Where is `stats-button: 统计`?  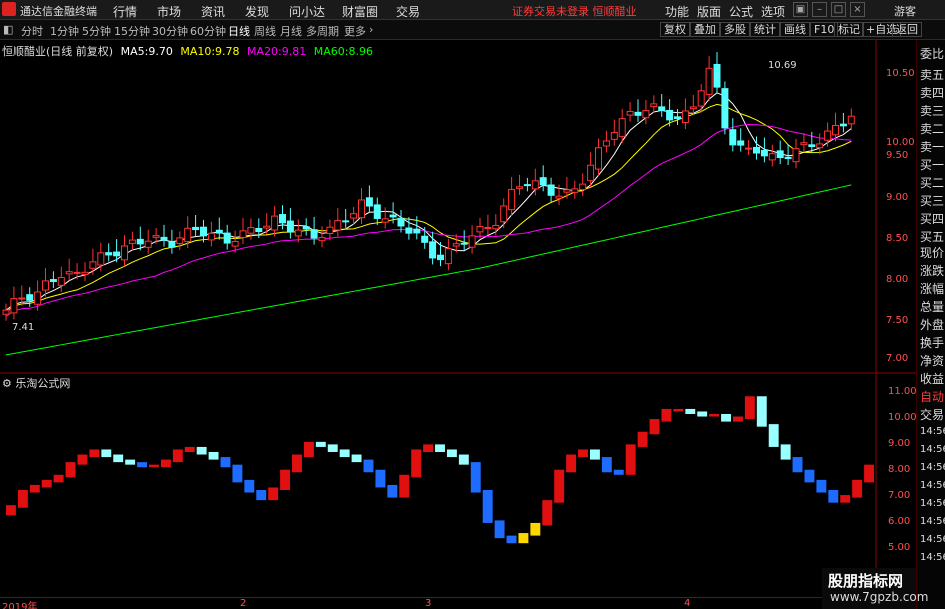
stats-button: 统计 is located at coordinates (765, 29).